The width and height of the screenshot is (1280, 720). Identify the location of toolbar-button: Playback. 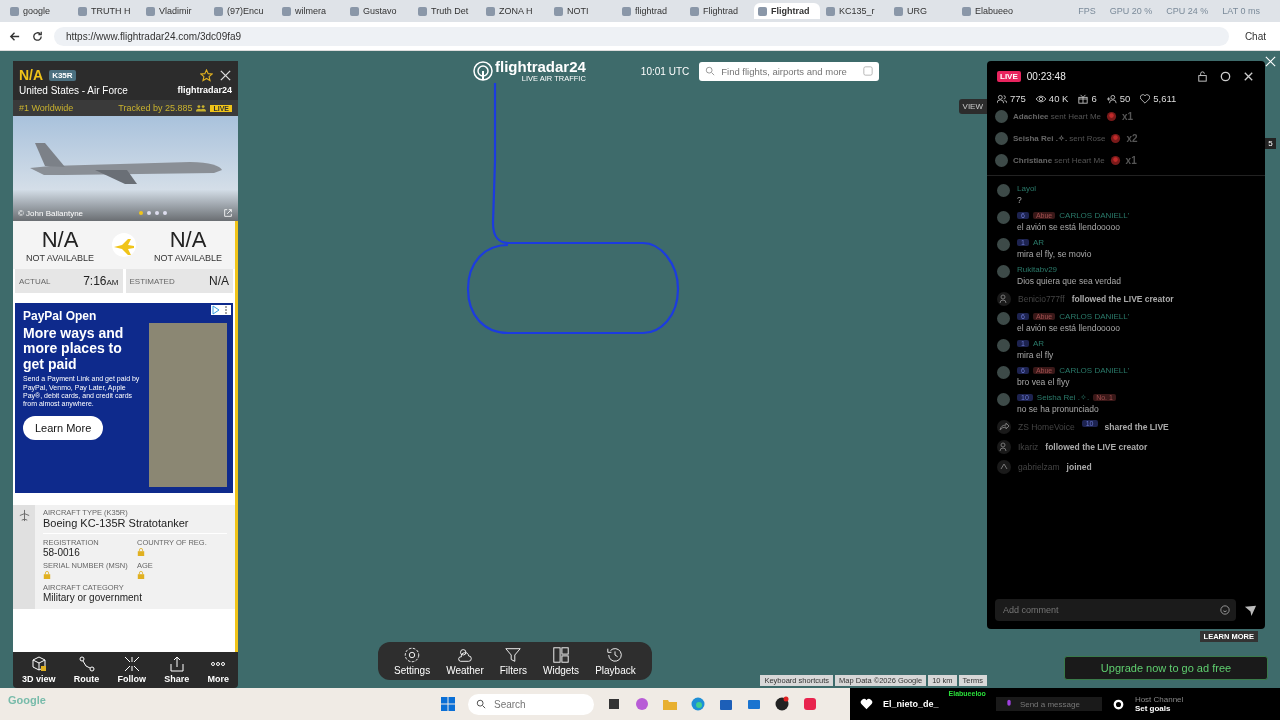
(615, 661).